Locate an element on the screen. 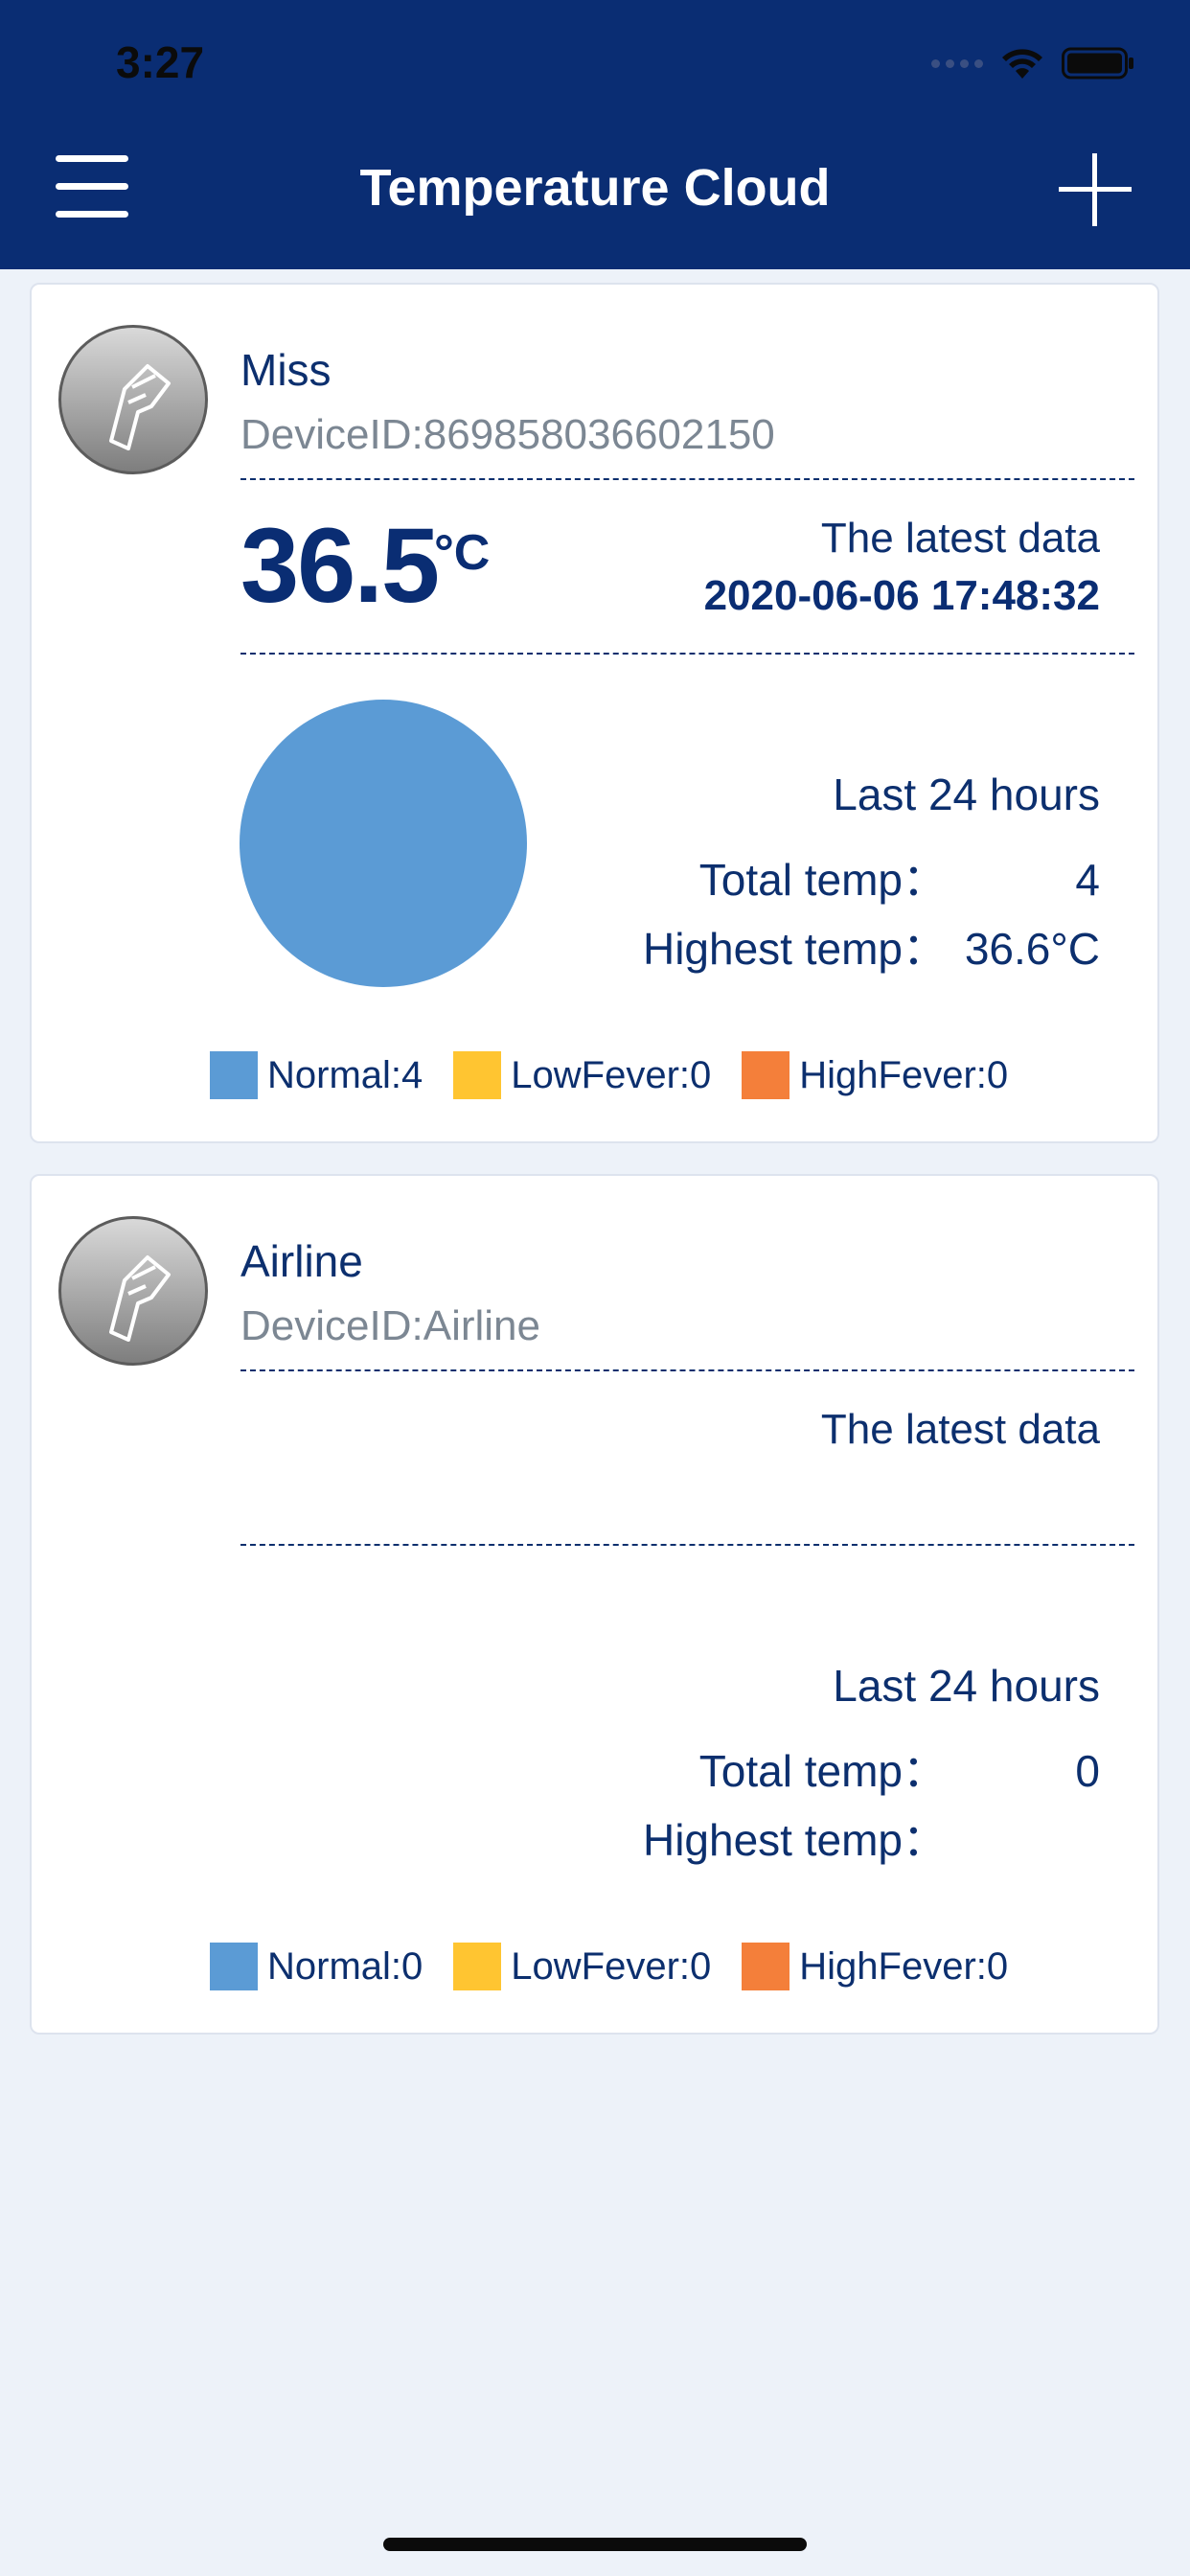 The height and width of the screenshot is (2576, 1190). wifi-icon is located at coordinates (1022, 64).